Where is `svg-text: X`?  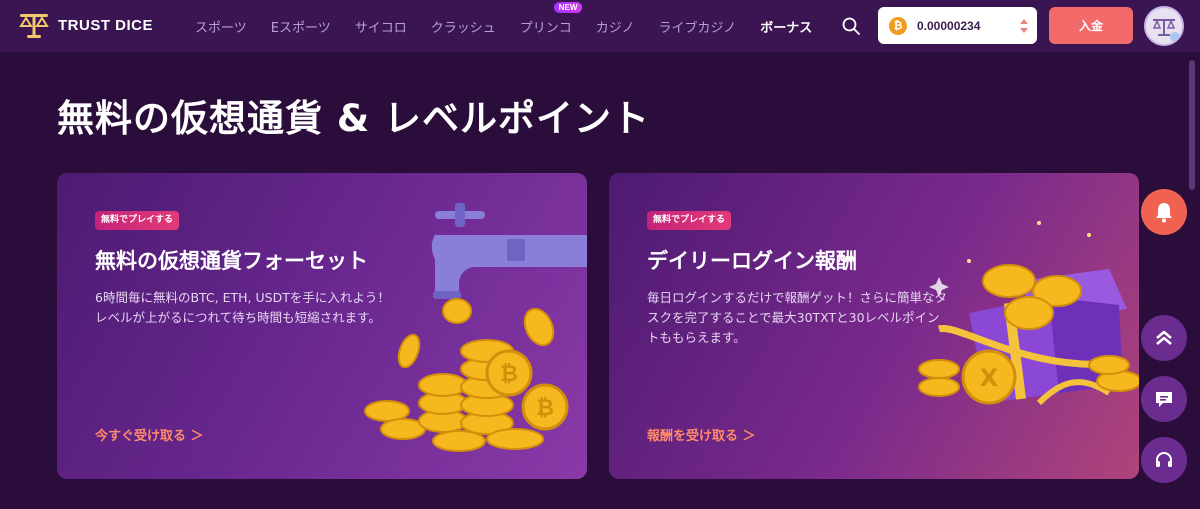 svg-text: X is located at coordinates (989, 378).